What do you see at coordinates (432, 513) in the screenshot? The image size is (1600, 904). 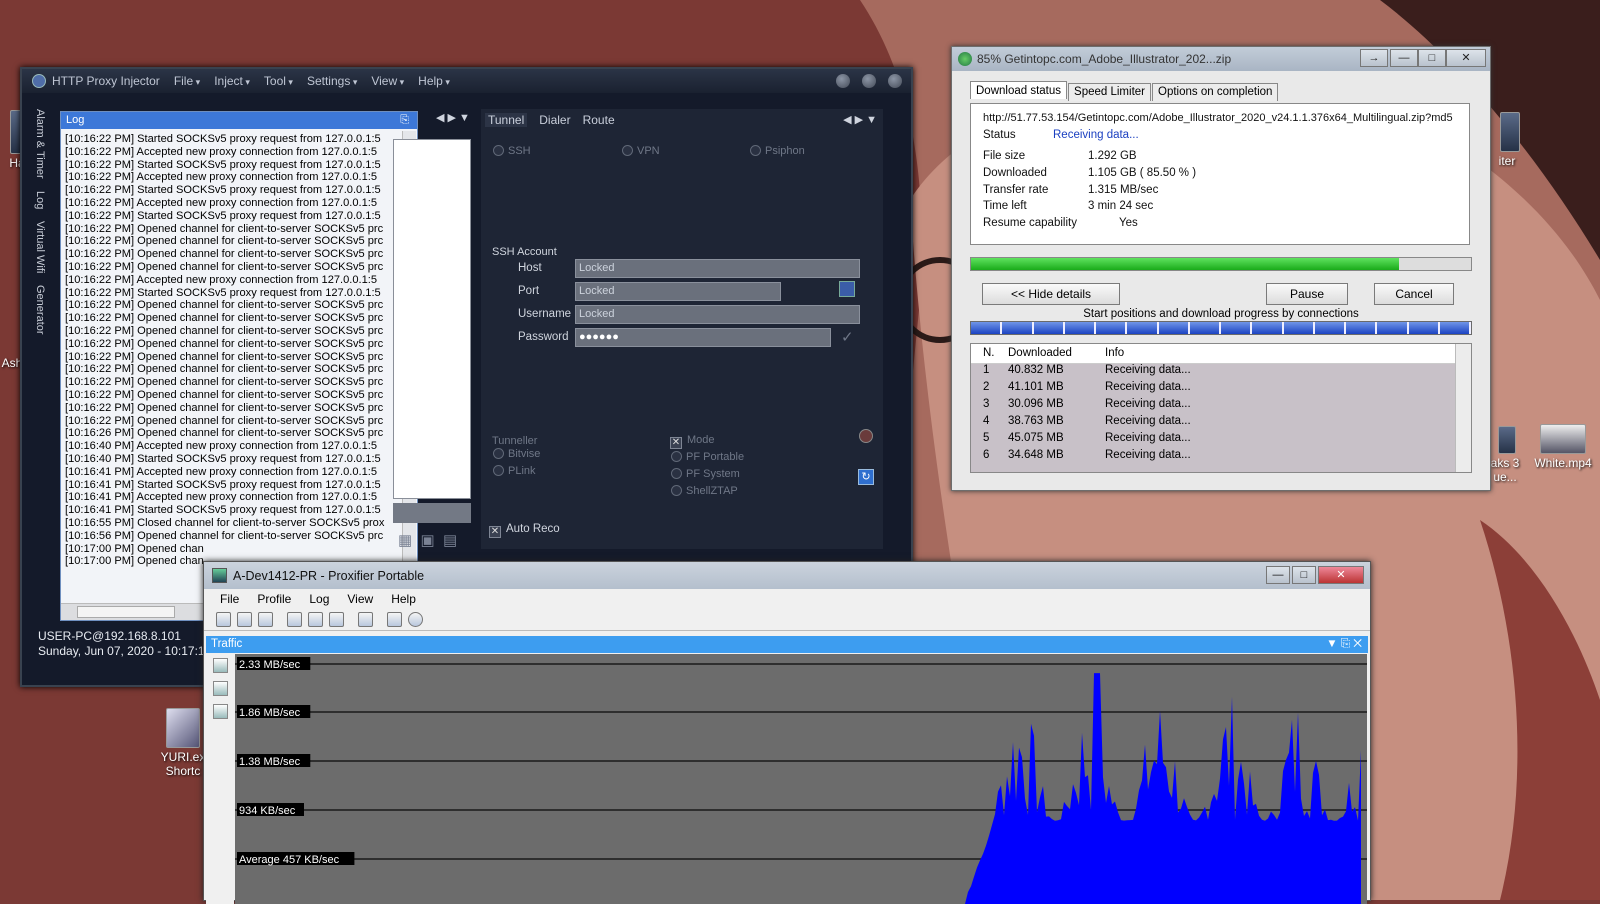 I see `side-input` at bounding box center [432, 513].